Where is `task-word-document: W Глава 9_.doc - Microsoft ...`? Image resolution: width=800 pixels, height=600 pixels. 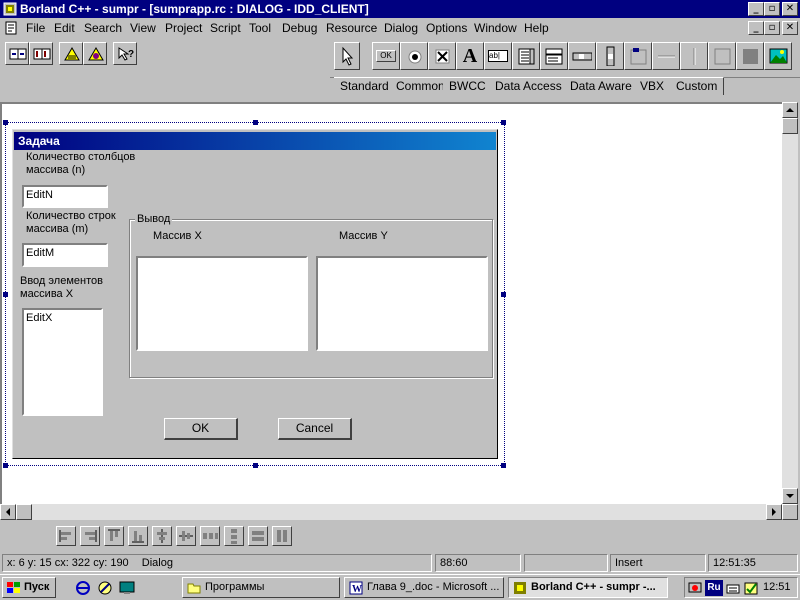
task-word-document: W Глава 9_.doc - Microsoft ... is located at coordinates (424, 587).